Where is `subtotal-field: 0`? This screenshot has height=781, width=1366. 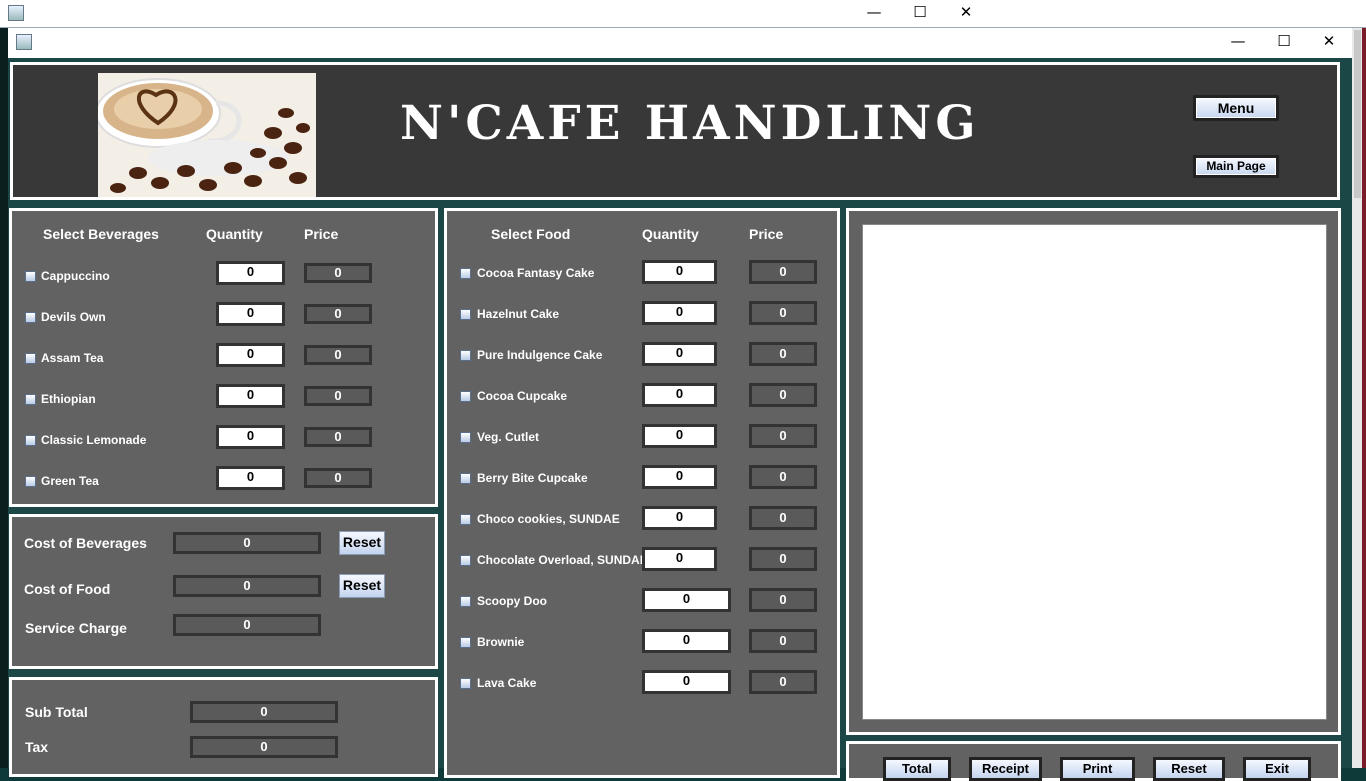 subtotal-field: 0 is located at coordinates (264, 712).